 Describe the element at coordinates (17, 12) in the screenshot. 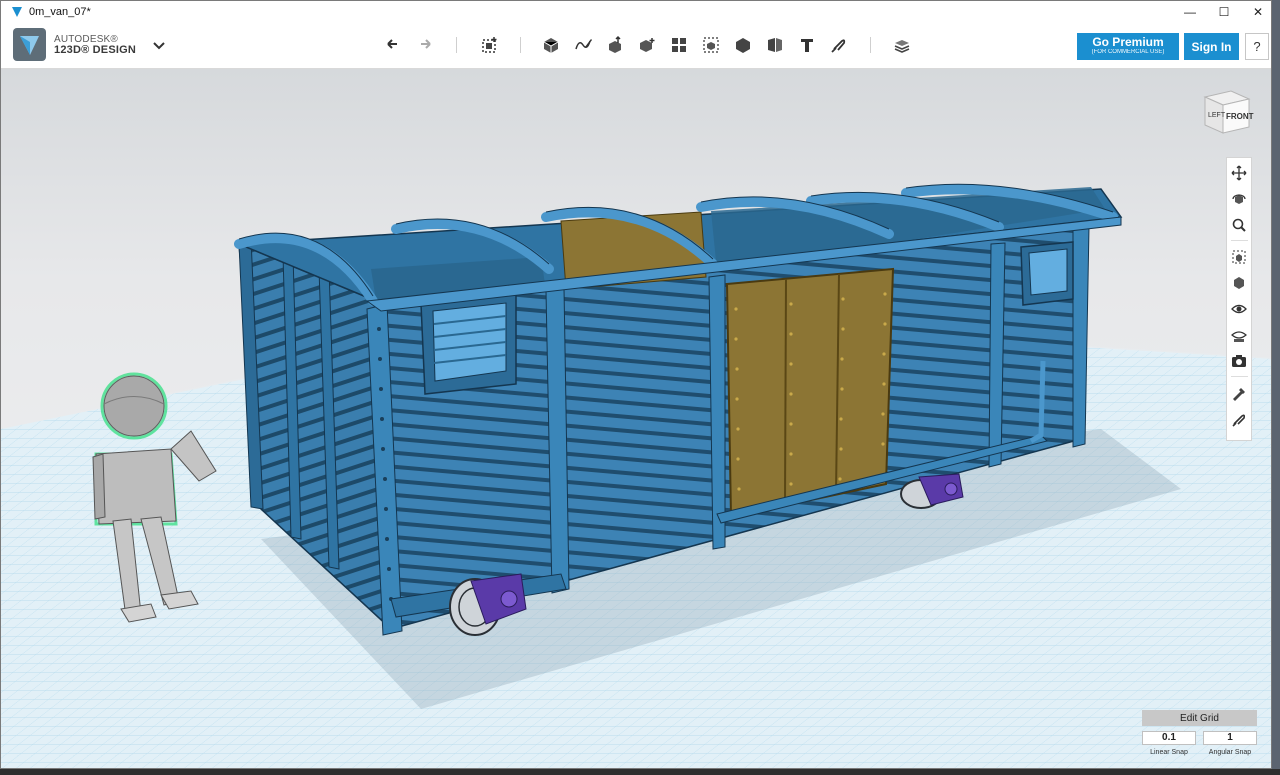

I see `app-icon` at that location.